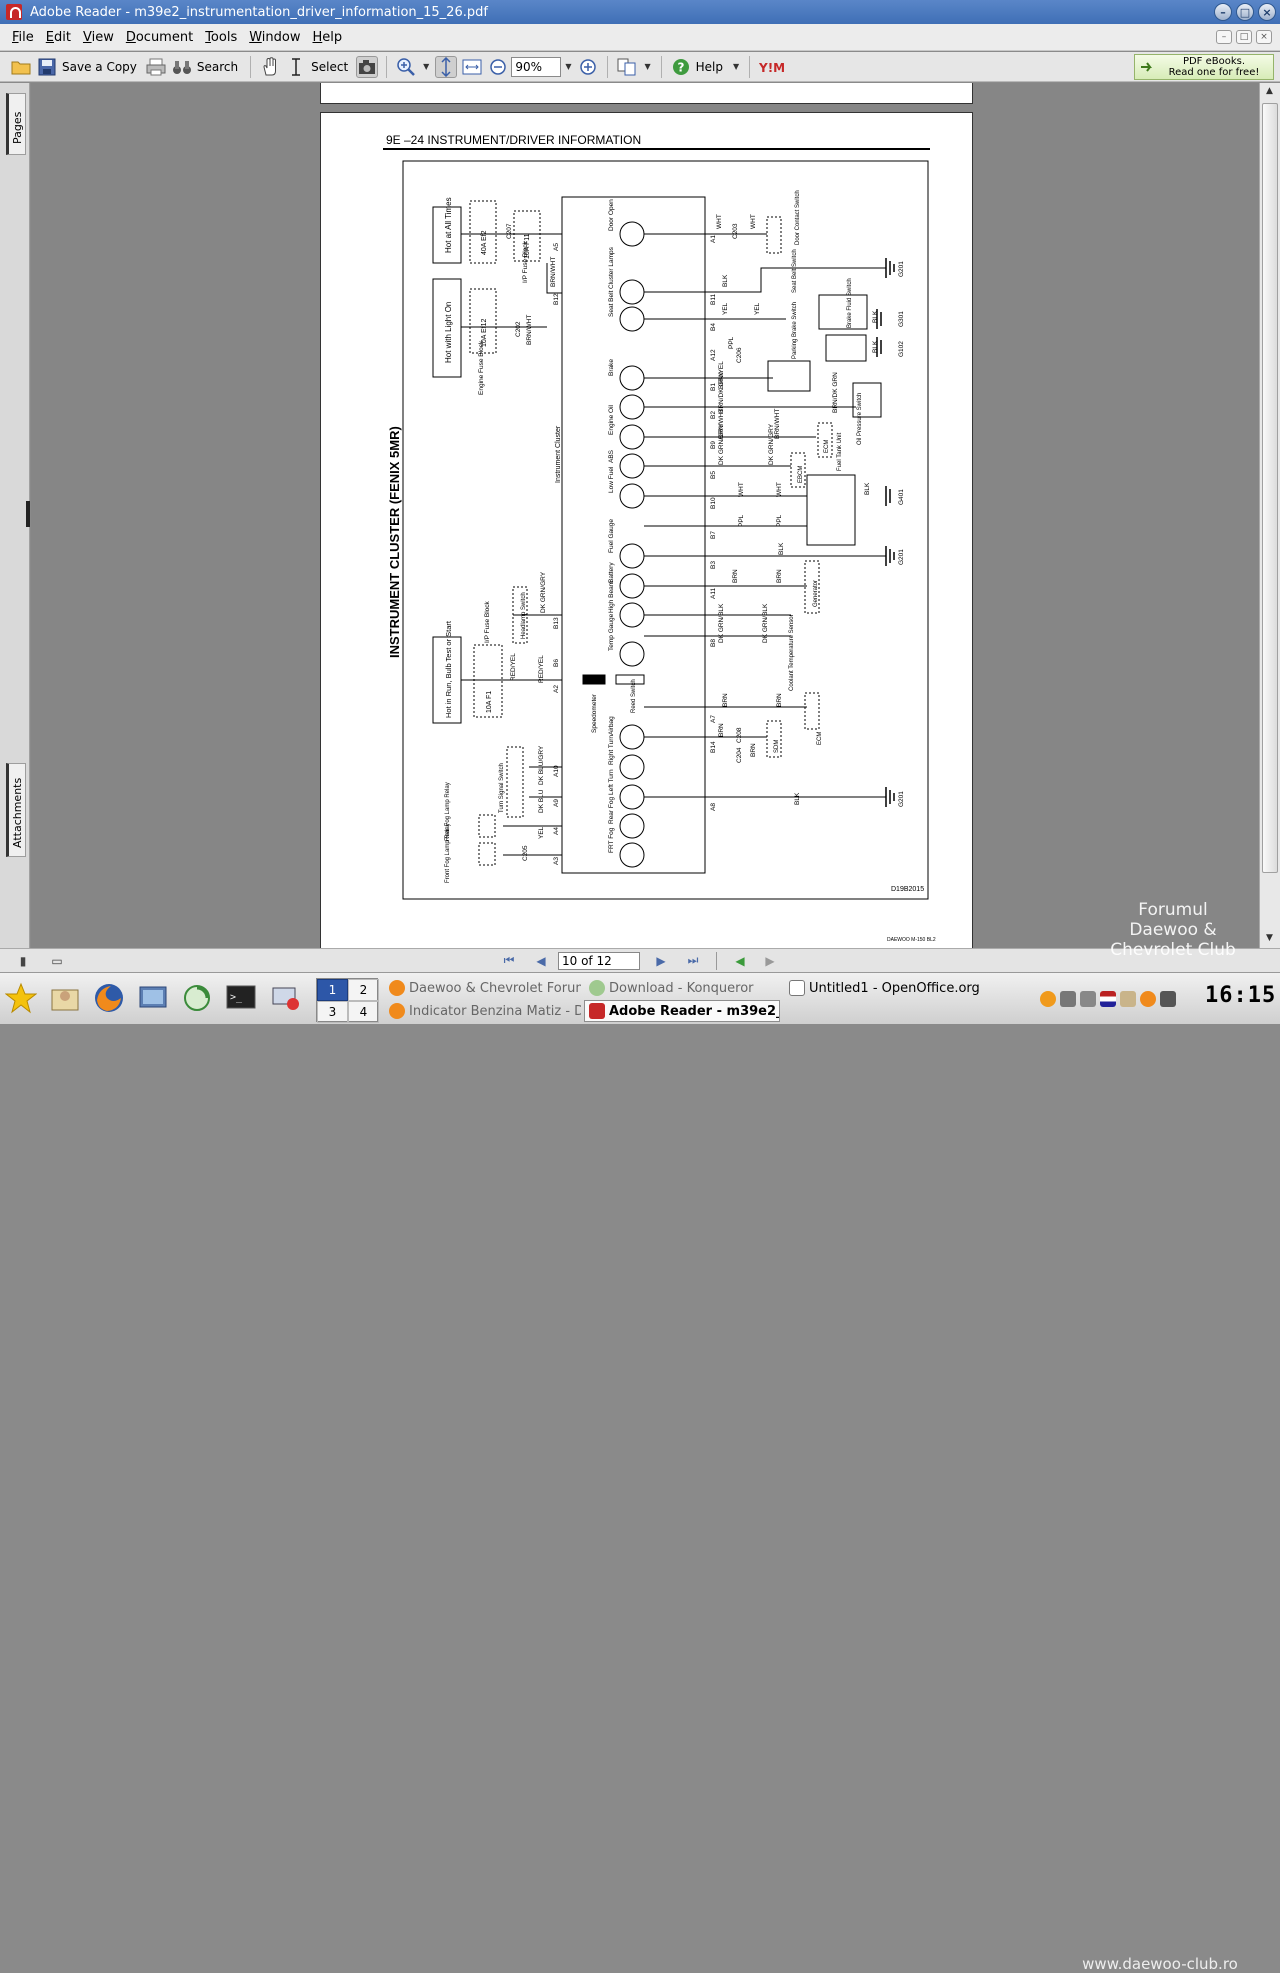 The image size is (1280, 1973). I want to click on home-folder-icon, so click(65, 998).